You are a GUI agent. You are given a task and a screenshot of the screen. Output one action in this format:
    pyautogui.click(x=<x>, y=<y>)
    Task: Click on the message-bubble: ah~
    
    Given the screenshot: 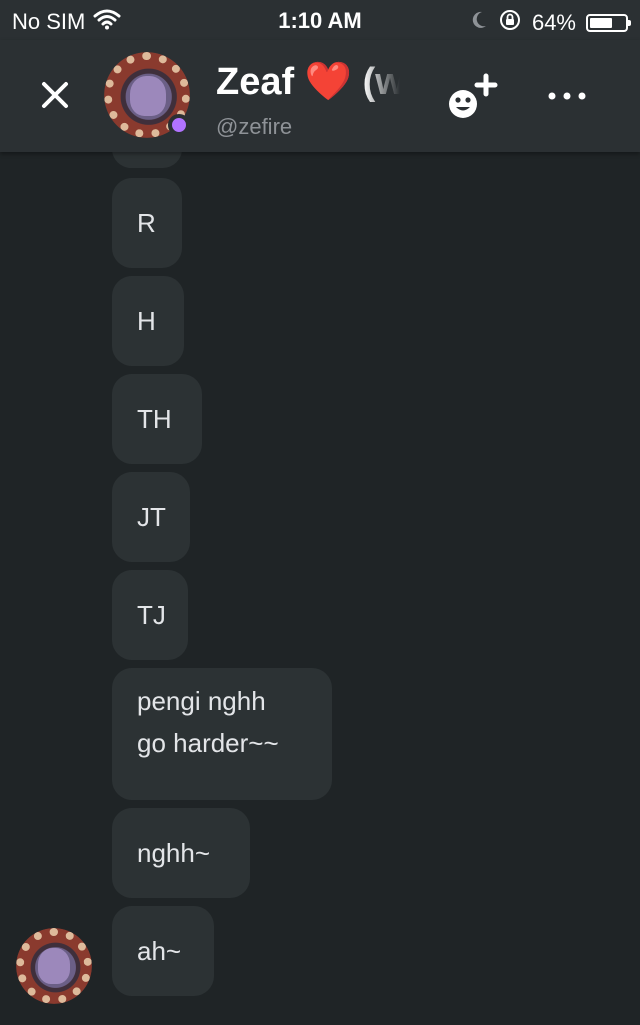 What is the action you would take?
    pyautogui.click(x=163, y=951)
    